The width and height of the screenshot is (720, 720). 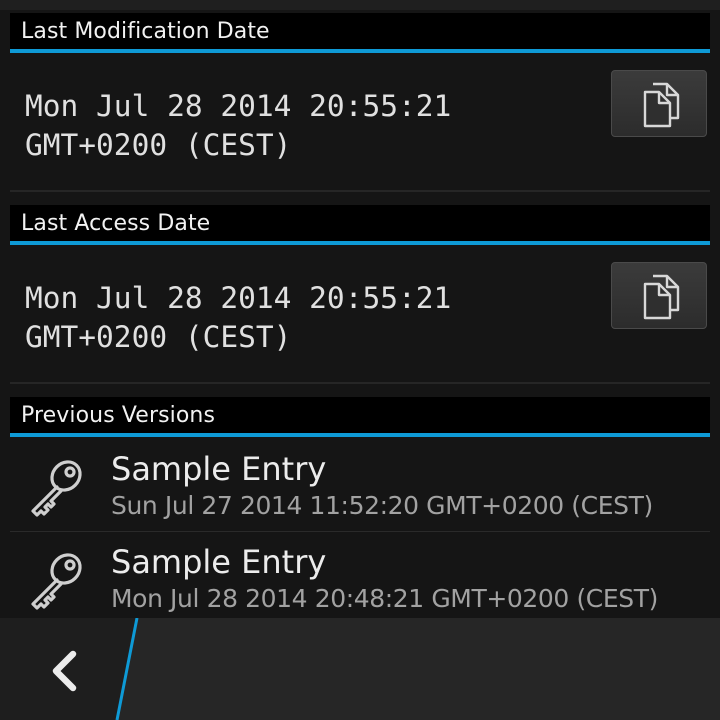 I want to click on section-header-last-modification: Last Modification Date, so click(x=360, y=33).